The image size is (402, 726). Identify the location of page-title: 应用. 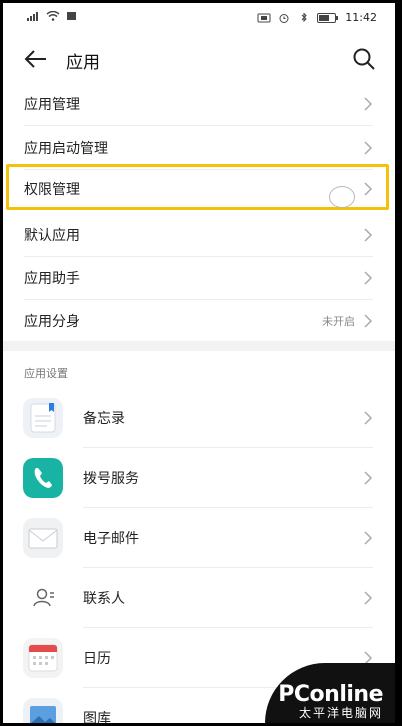
(83, 63).